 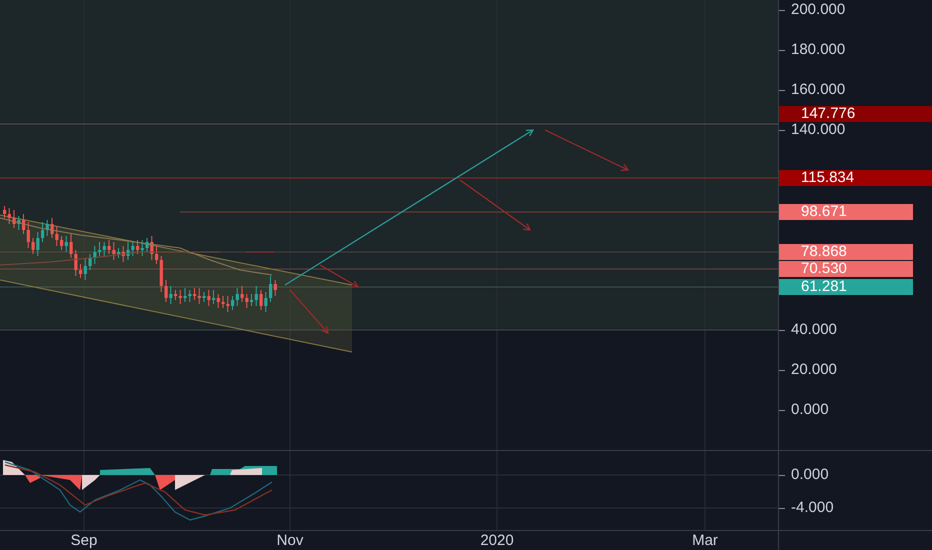 I want to click on price-label: 0.000, so click(x=810, y=410).